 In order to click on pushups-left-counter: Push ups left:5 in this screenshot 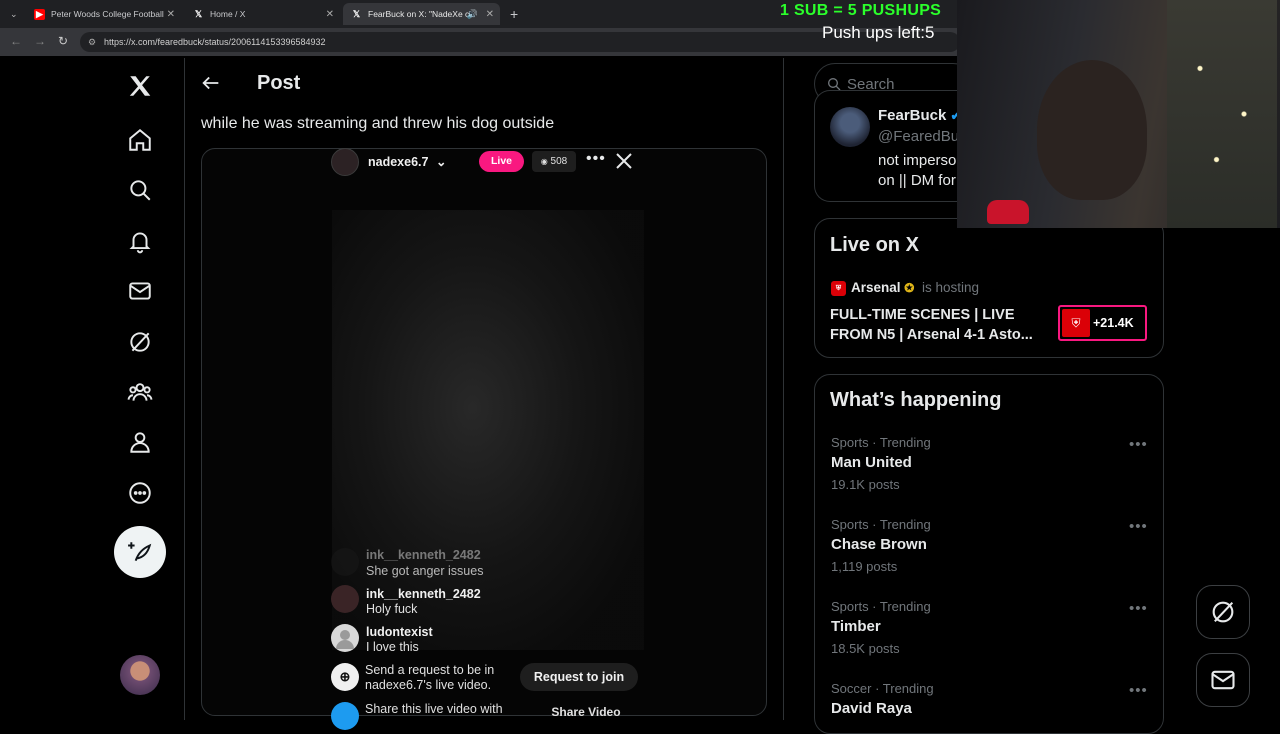, I will do `click(878, 32)`.